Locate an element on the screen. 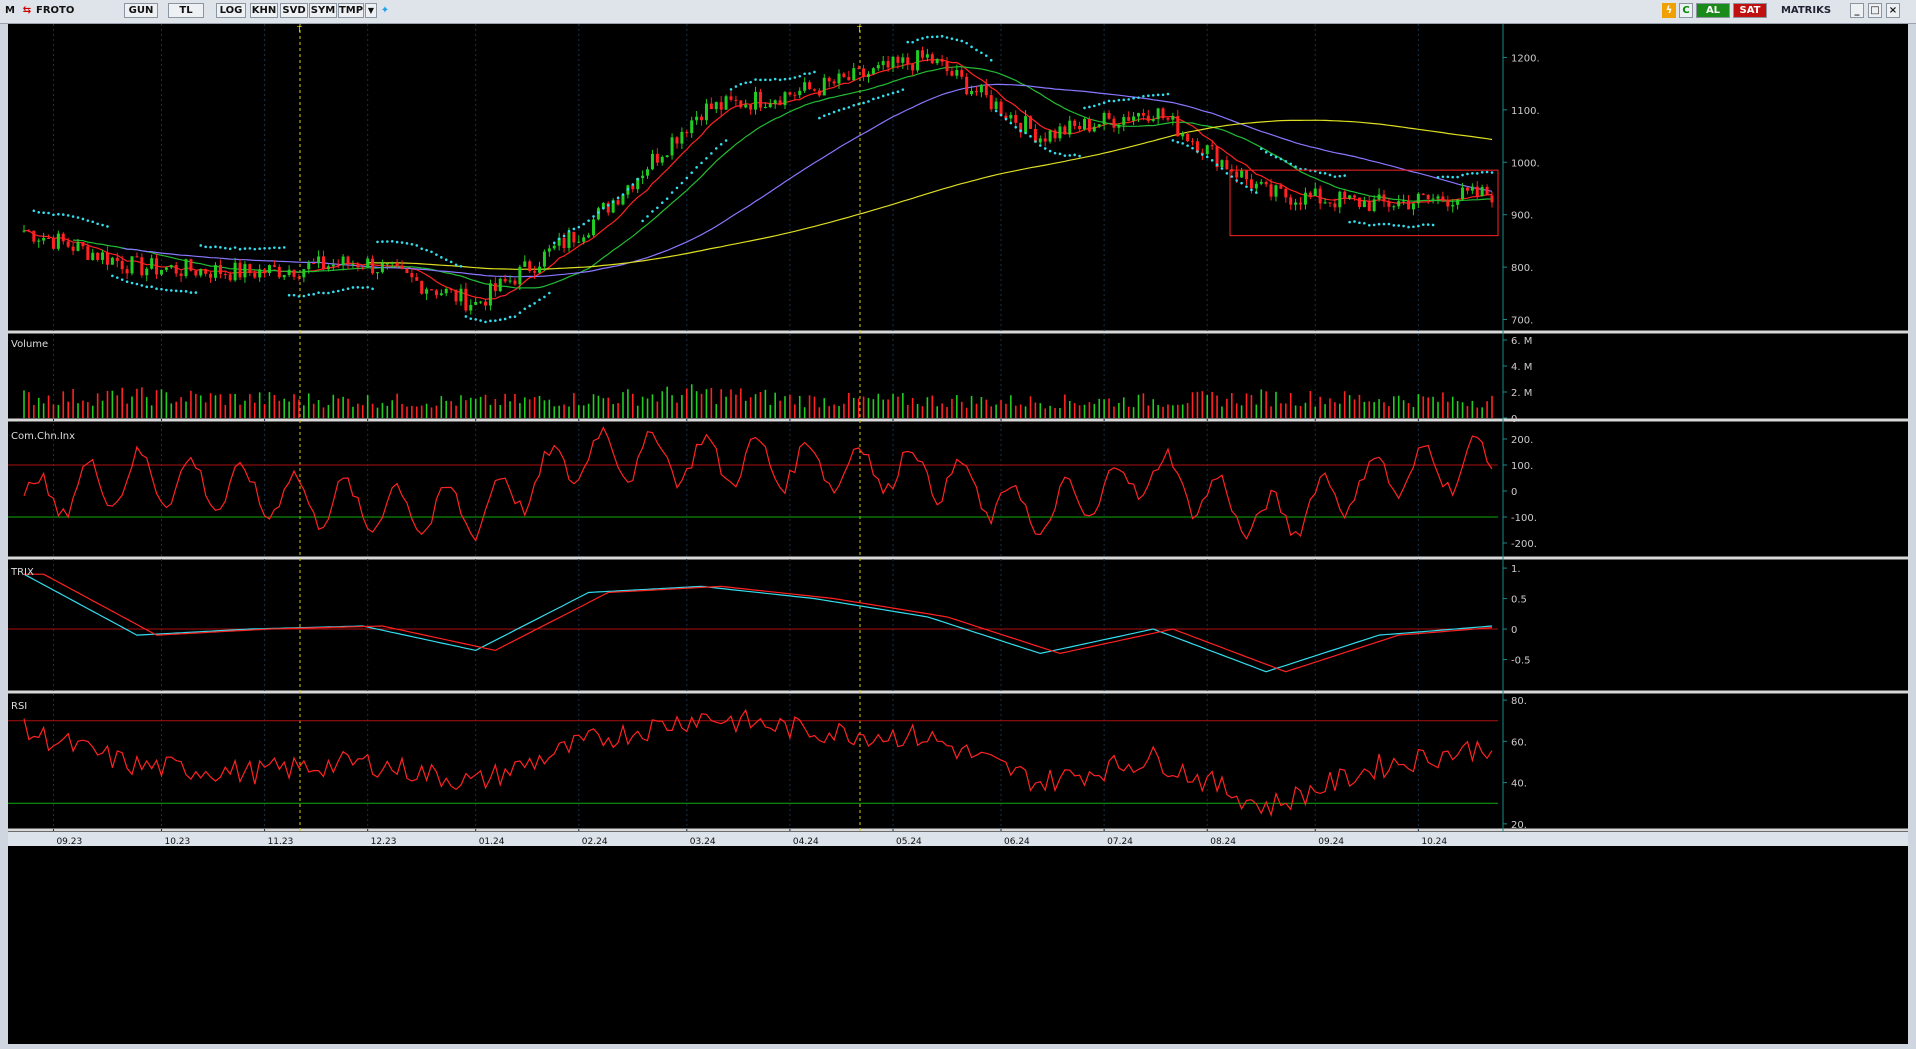  khn-button: KHN is located at coordinates (264, 10).